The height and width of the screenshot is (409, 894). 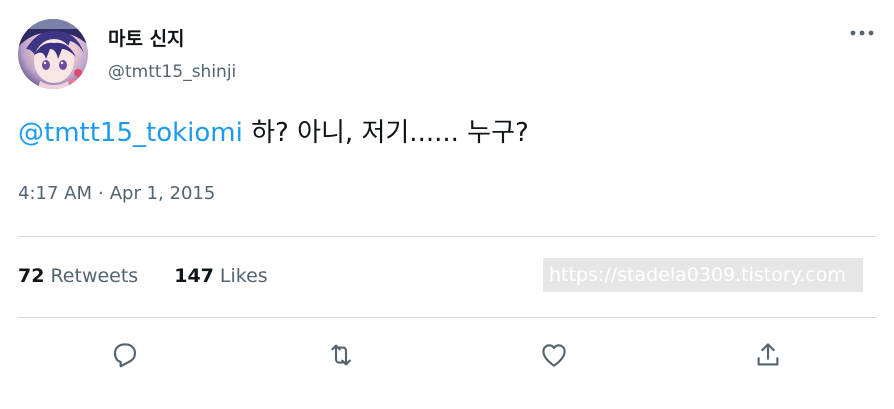 I want to click on tweet-timestamp: 4:17 AM · Apr 1, 2015, so click(x=116, y=193).